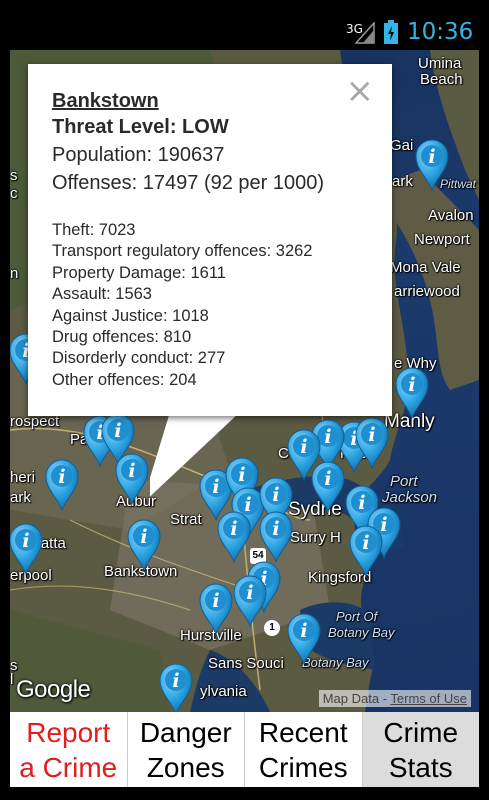  I want to click on map-label-port-of: Port Of, so click(357, 616).